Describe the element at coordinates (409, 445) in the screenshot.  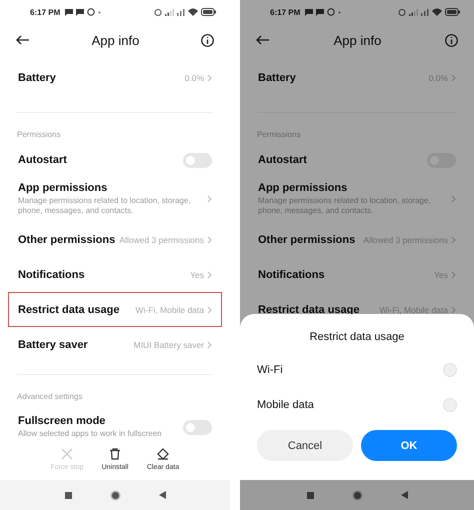
I see `ok-button: OK` at that location.